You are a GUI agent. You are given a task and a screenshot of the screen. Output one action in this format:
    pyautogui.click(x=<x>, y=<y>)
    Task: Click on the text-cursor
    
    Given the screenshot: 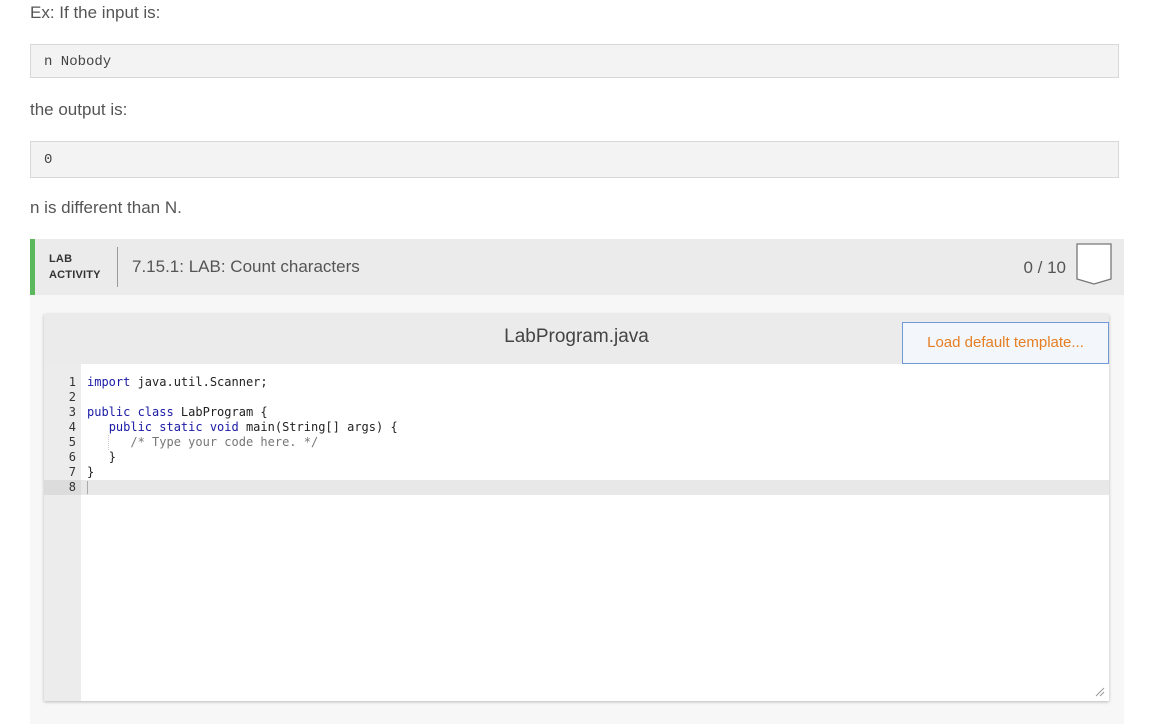 What is the action you would take?
    pyautogui.click(x=87, y=487)
    